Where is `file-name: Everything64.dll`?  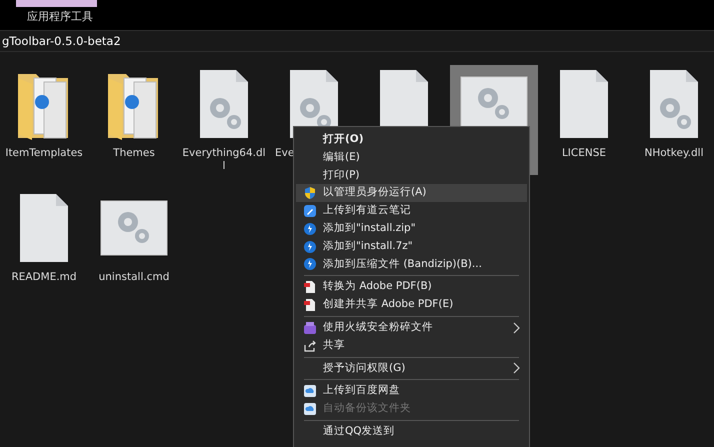 file-name: Everything64.dll is located at coordinates (224, 160).